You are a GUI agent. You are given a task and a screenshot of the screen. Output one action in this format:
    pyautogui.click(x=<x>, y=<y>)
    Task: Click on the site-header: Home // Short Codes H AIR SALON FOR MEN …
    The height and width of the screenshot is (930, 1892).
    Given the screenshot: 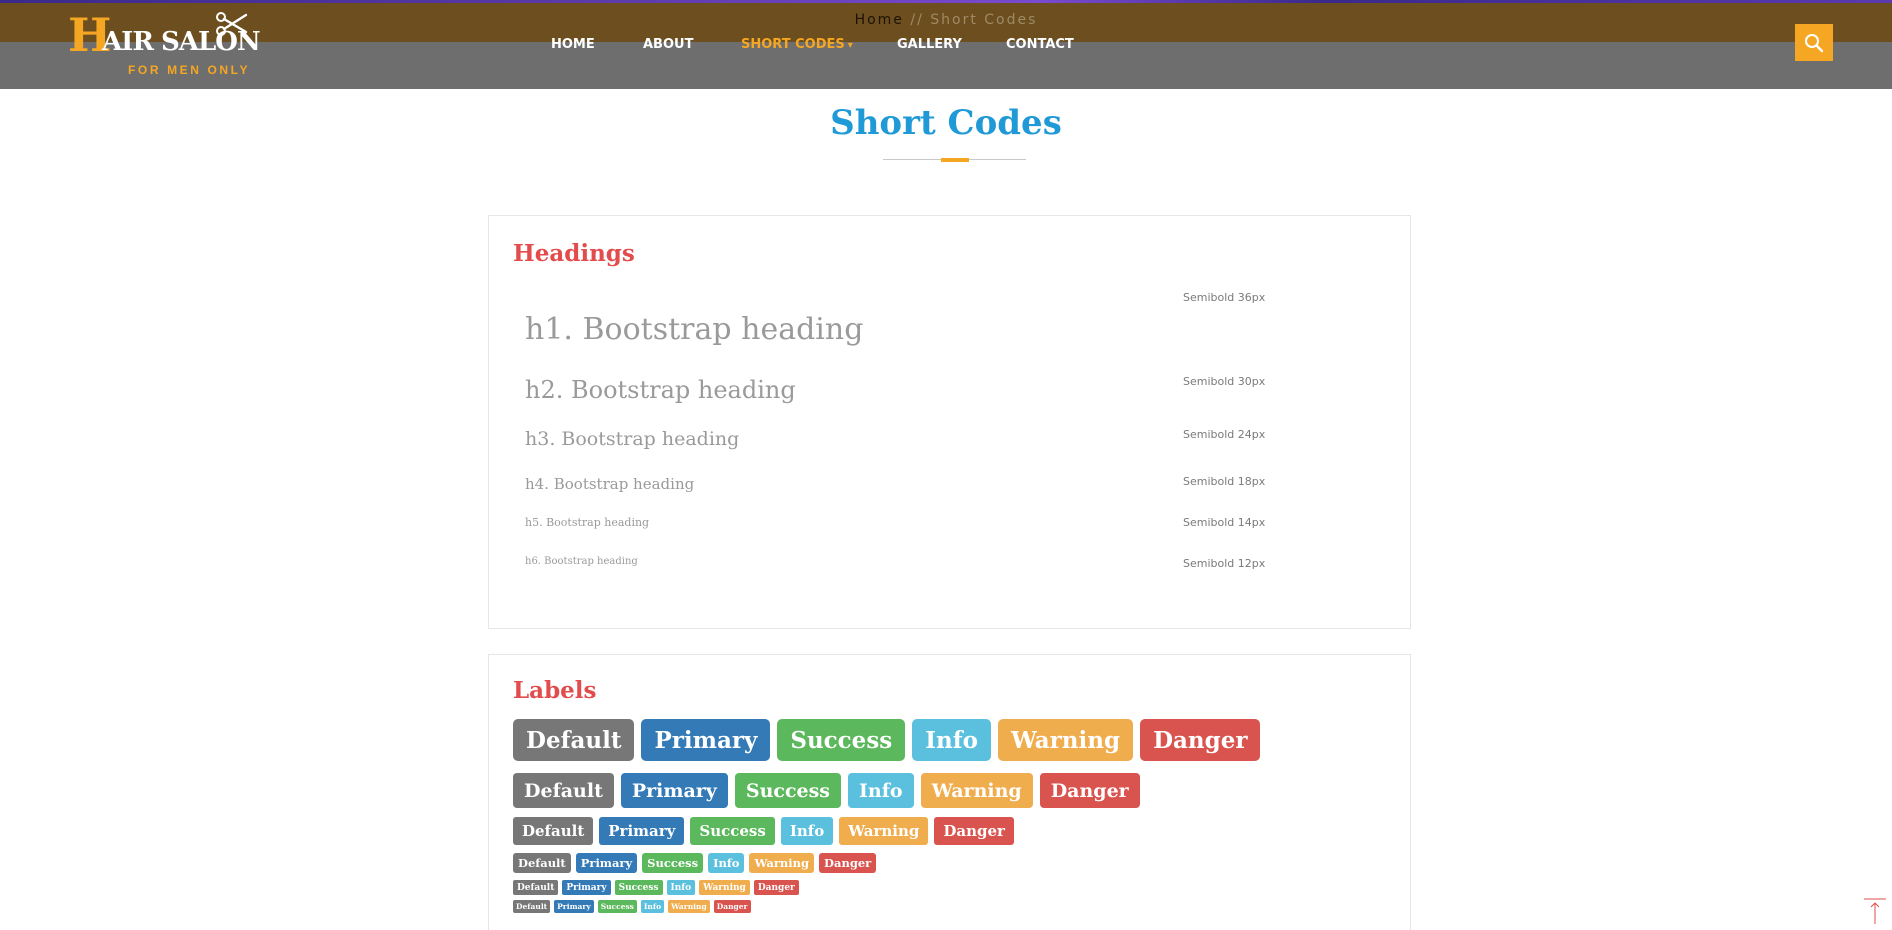 What is the action you would take?
    pyautogui.click(x=946, y=44)
    